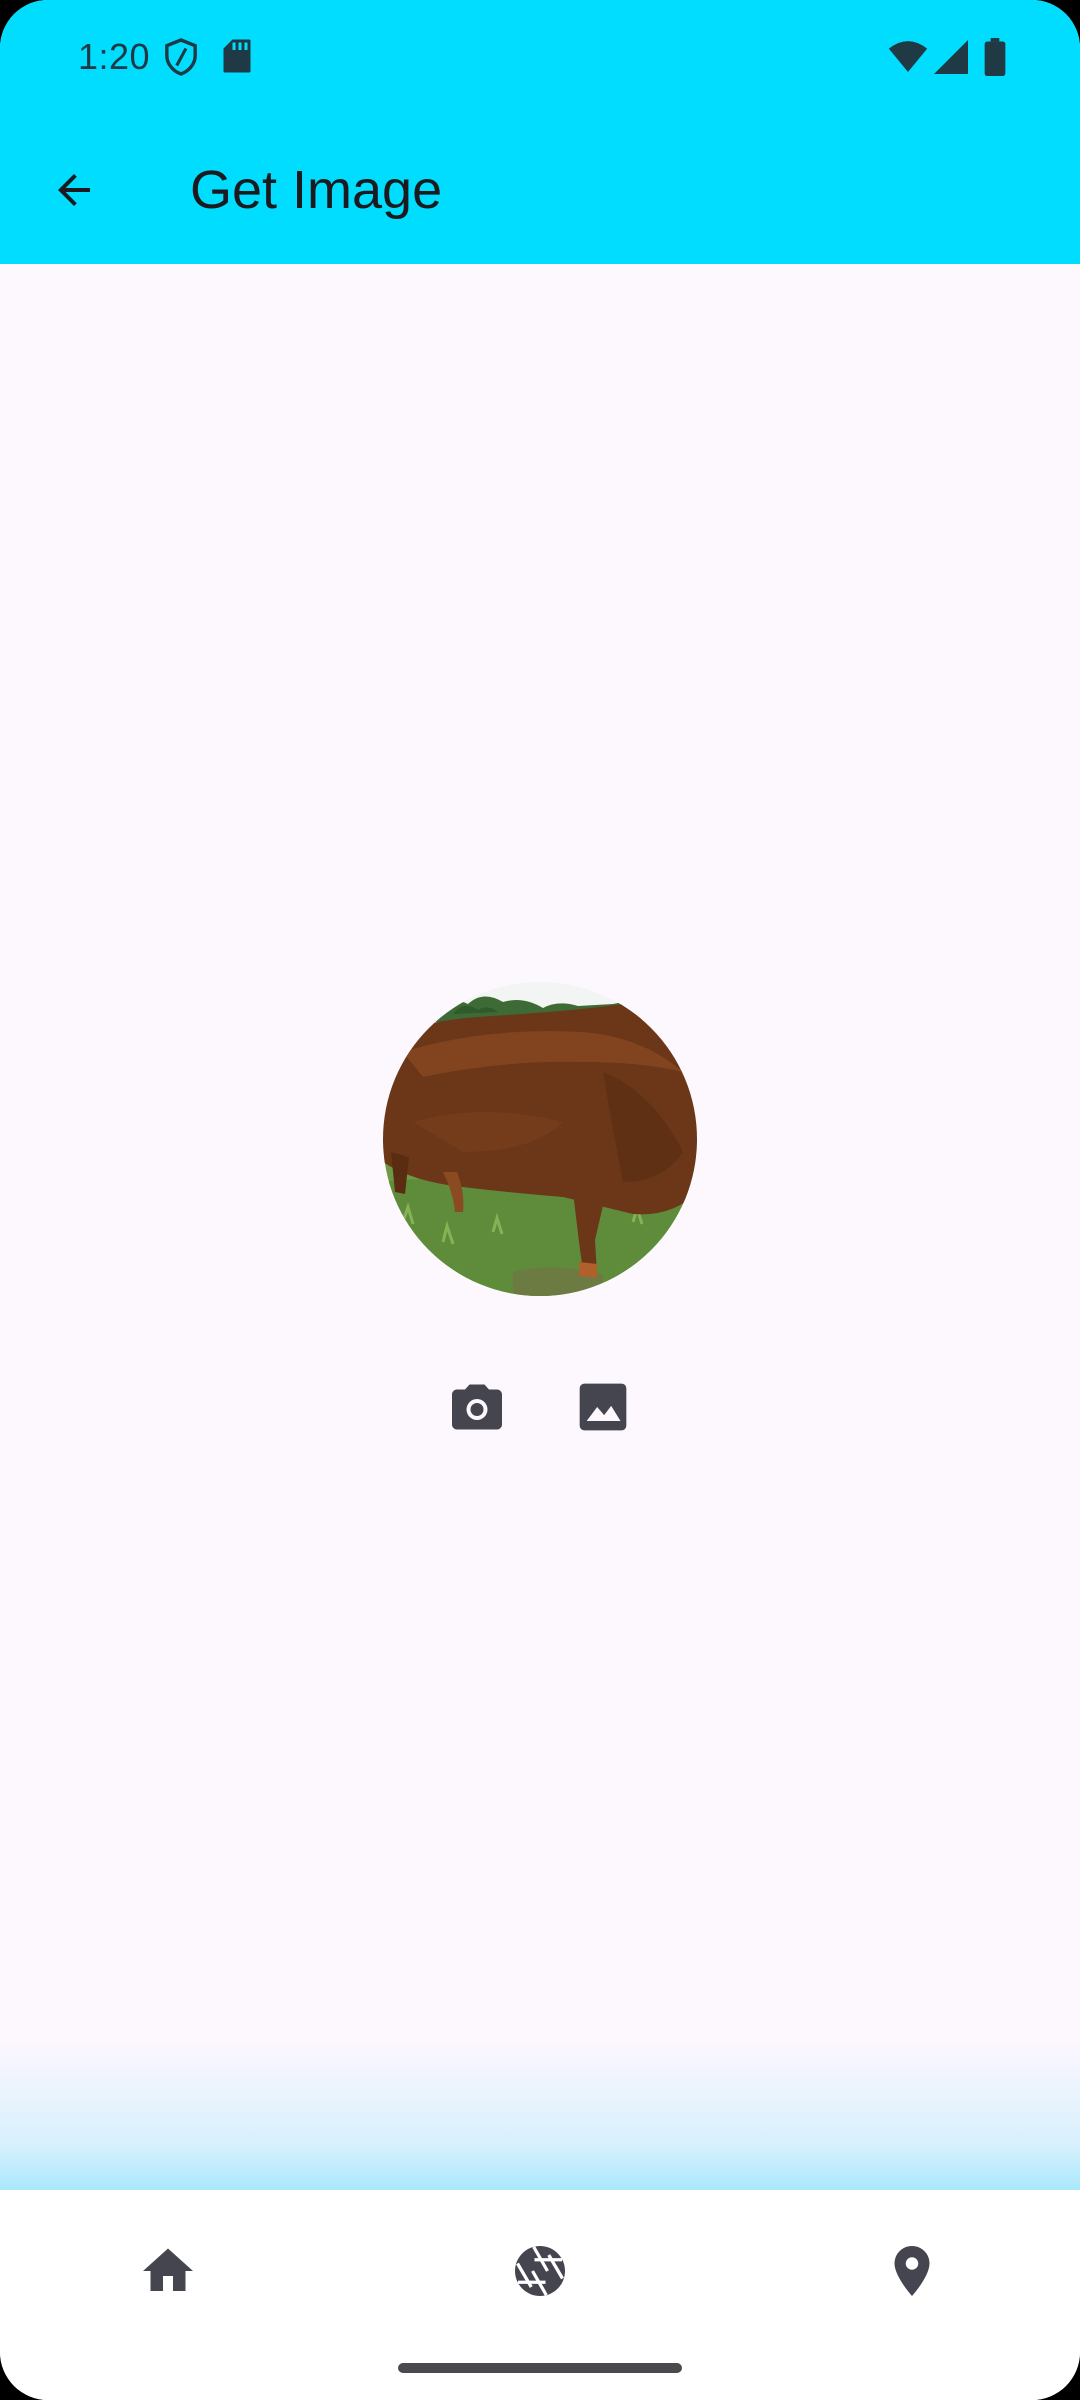  I want to click on camera-aperture-icon, so click(540, 2273).